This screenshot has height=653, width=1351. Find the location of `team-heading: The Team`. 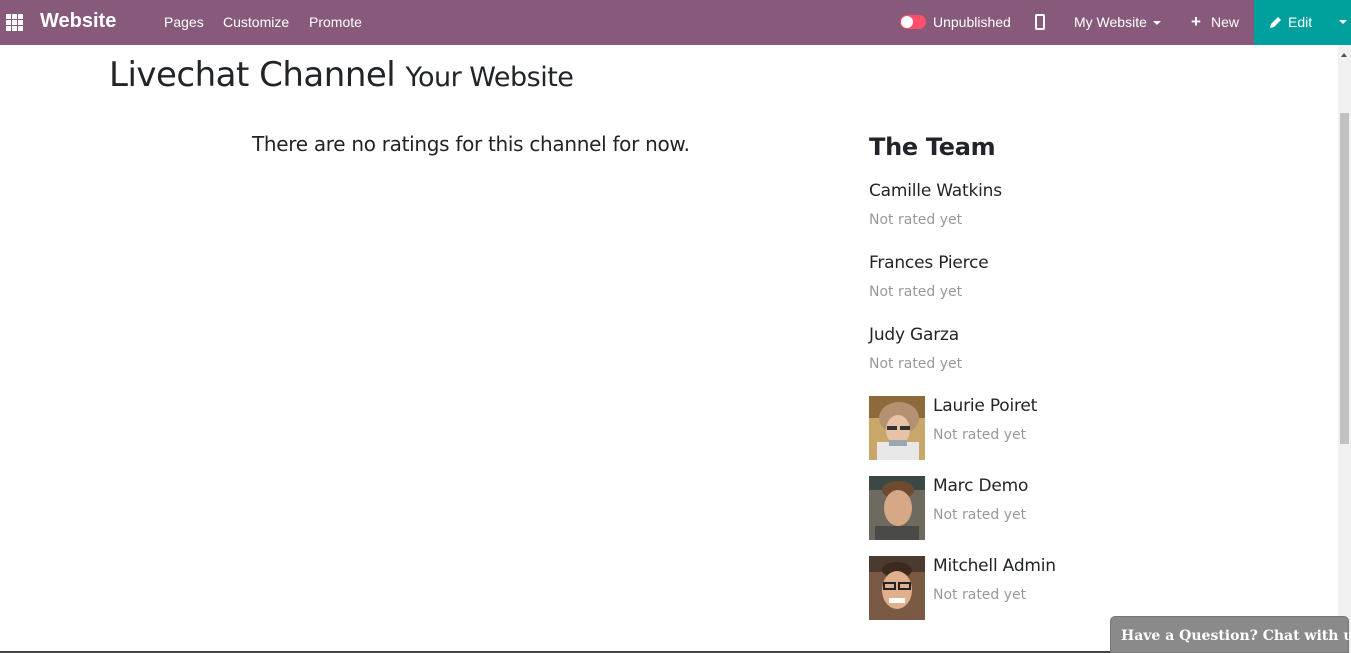

team-heading: The Team is located at coordinates (932, 147).